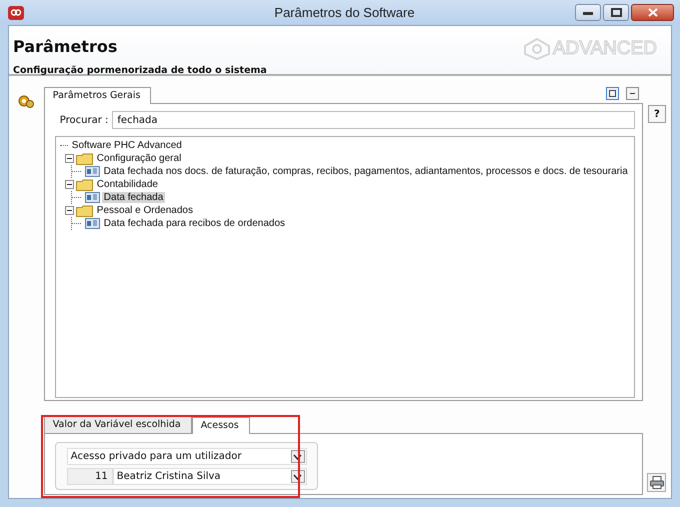 The width and height of the screenshot is (680, 507). I want to click on close-button, so click(652, 12).